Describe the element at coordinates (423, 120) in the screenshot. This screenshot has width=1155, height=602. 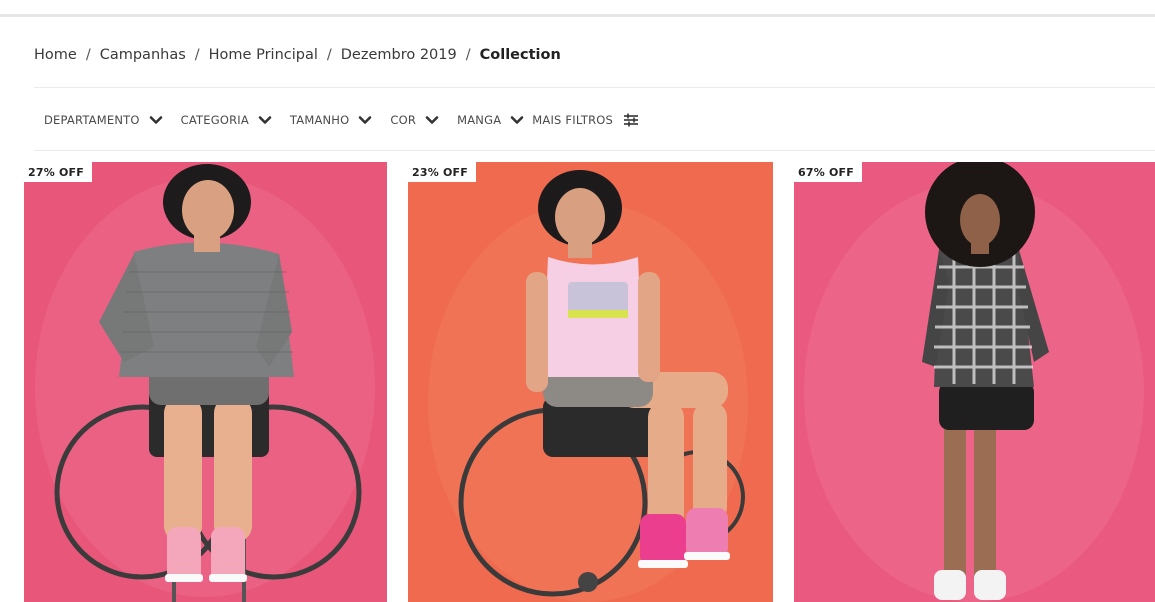
I see `filter-cor: COR` at that location.